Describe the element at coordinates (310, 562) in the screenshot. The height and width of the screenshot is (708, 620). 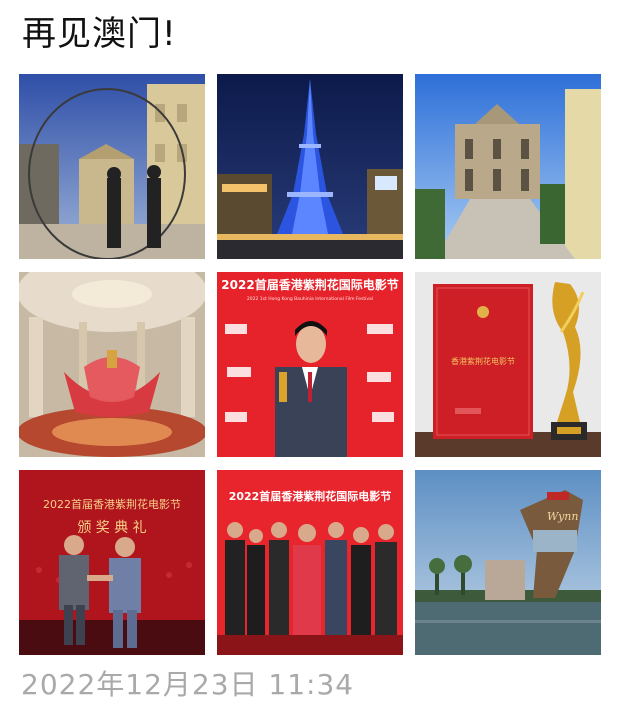
I see `photo-award-group: 2022首届香港紫荆花国际电影节` at that location.